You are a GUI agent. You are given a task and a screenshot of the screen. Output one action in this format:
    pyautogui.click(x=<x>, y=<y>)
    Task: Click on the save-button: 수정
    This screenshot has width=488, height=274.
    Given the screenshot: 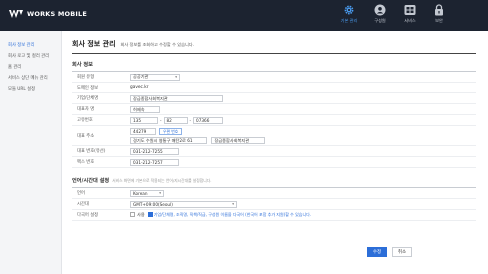 What is the action you would take?
    pyautogui.click(x=377, y=252)
    